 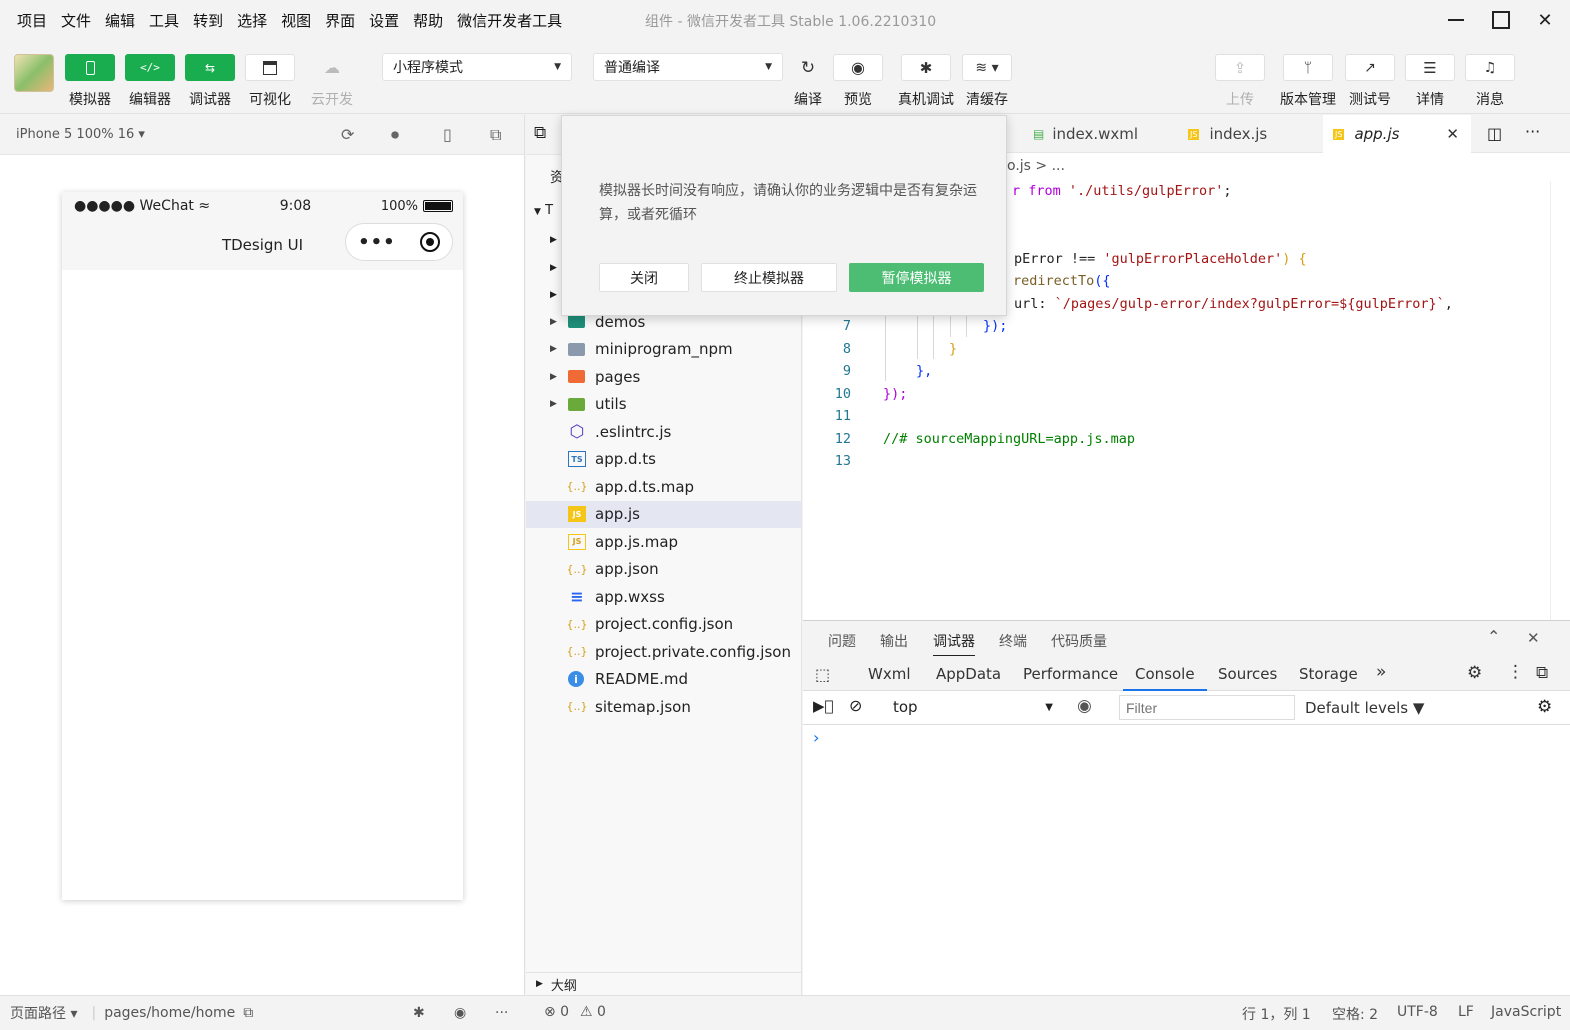 I want to click on maximize-button, so click(x=1501, y=20).